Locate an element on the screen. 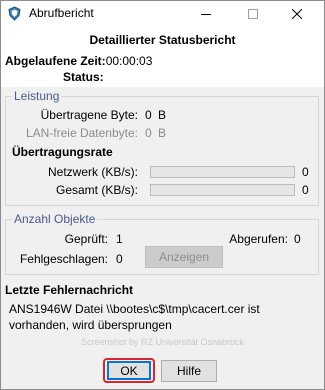 Image resolution: width=325 pixels, height=390 pixels. elapsed-label: Abgelaufene Zeit: is located at coordinates (55, 61).